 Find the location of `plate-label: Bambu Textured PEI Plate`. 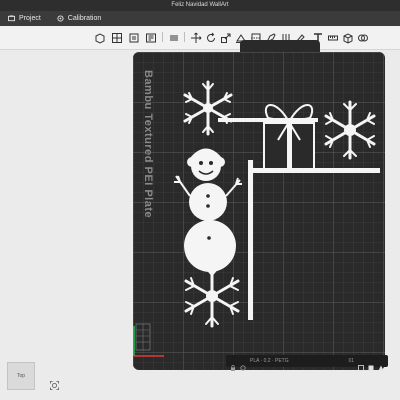

plate-label: Bambu Textured PEI Plate is located at coordinates (148, 144).